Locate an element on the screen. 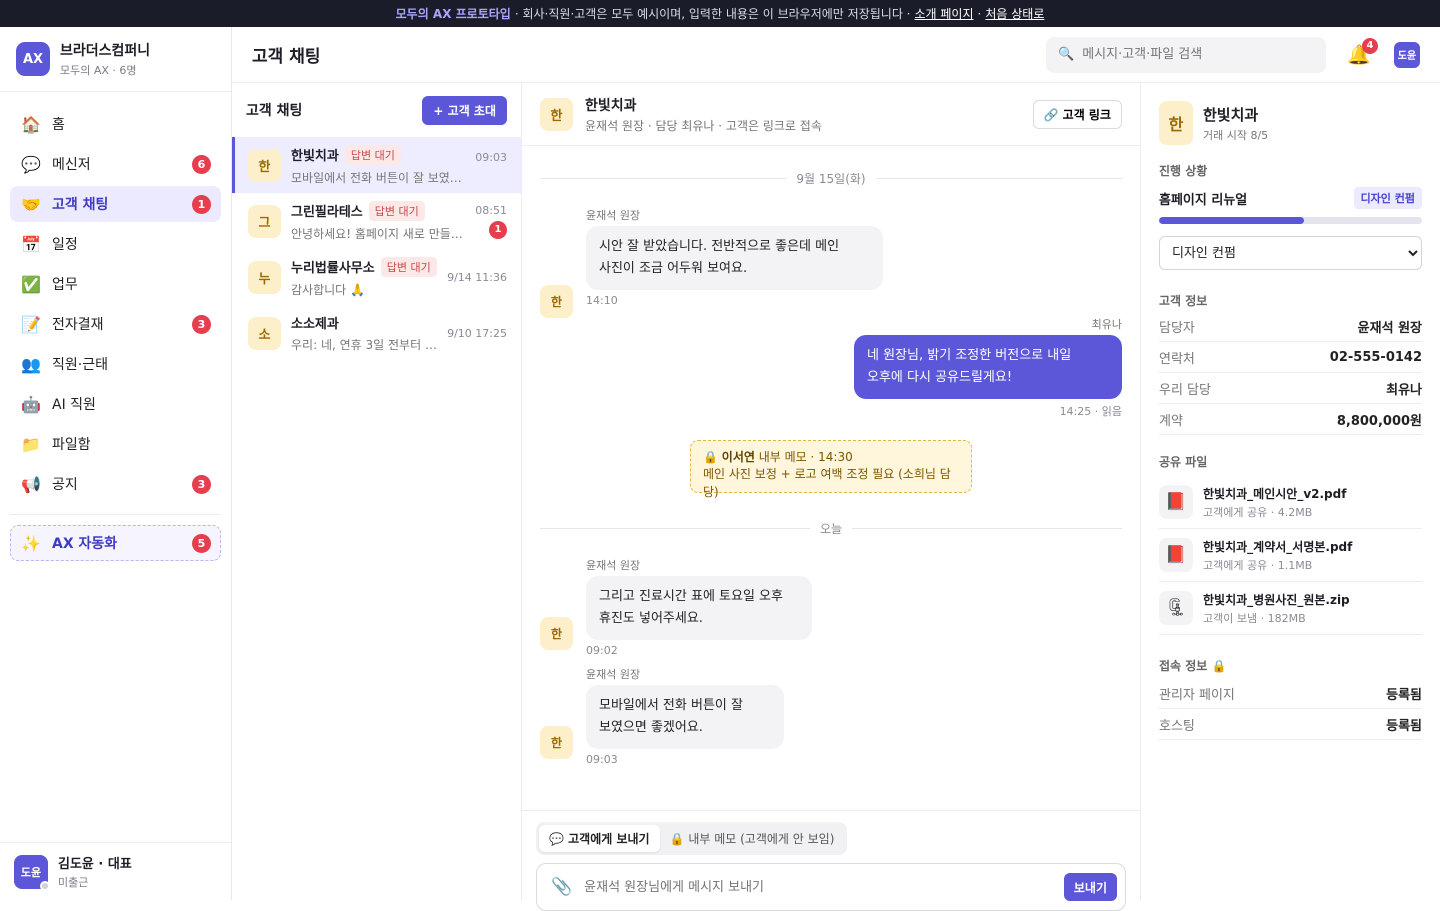 Image resolution: width=1440 pixels, height=911 pixels. section-title: 진행 상황 is located at coordinates (1183, 171).